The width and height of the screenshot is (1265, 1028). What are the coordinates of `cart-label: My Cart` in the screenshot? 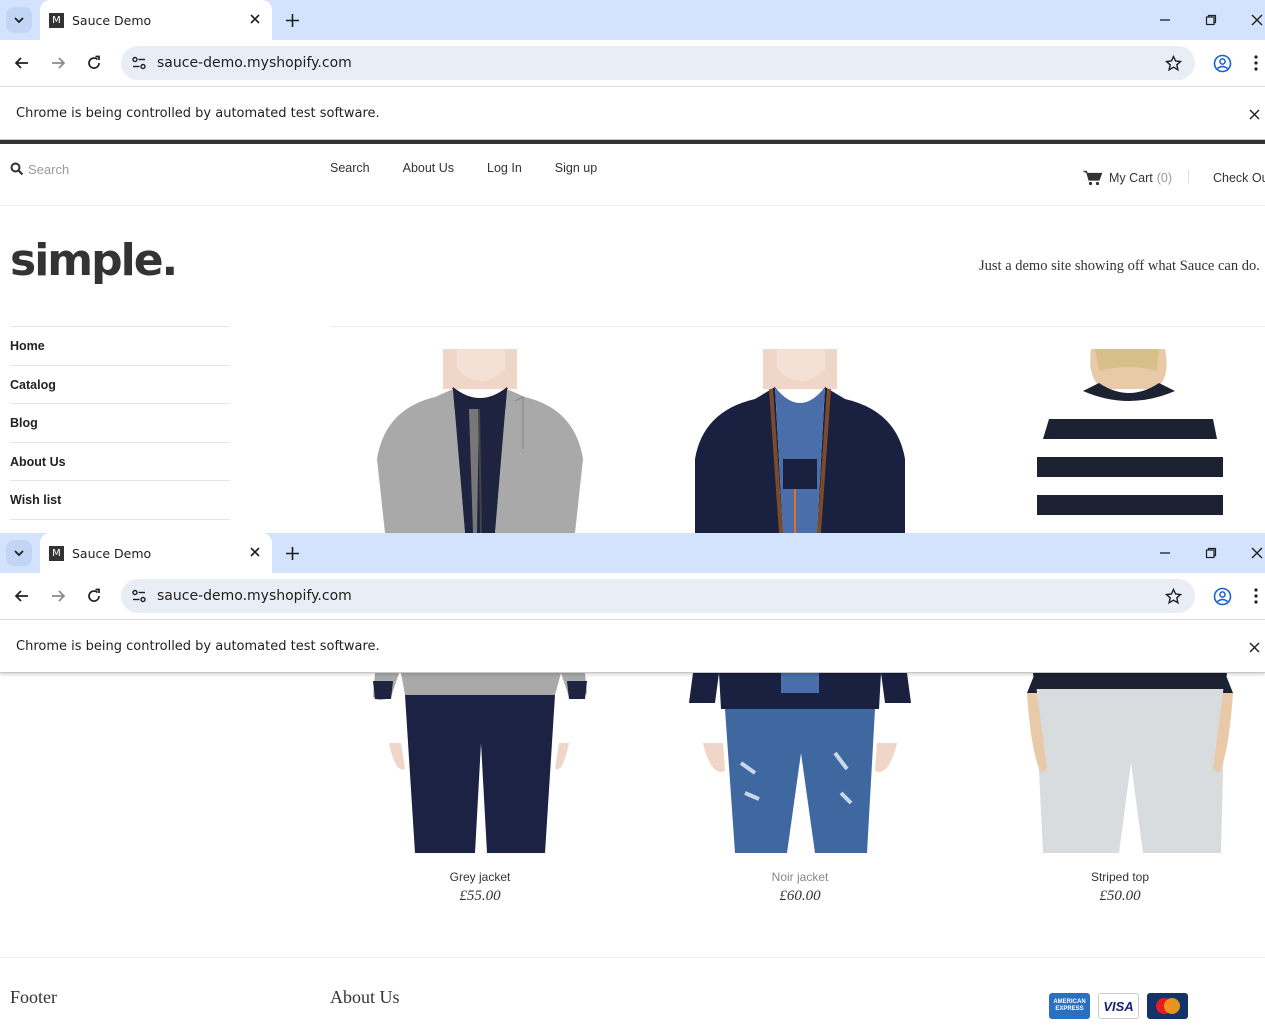 It's located at (1131, 178).